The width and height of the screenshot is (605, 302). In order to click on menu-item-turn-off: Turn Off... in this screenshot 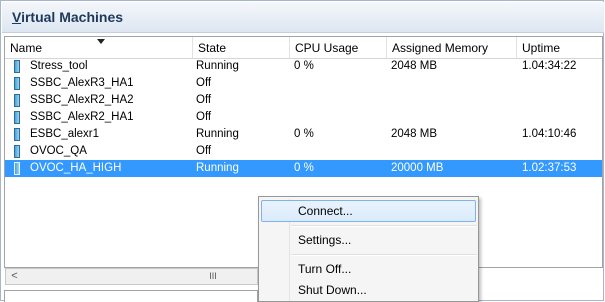, I will do `click(368, 269)`.